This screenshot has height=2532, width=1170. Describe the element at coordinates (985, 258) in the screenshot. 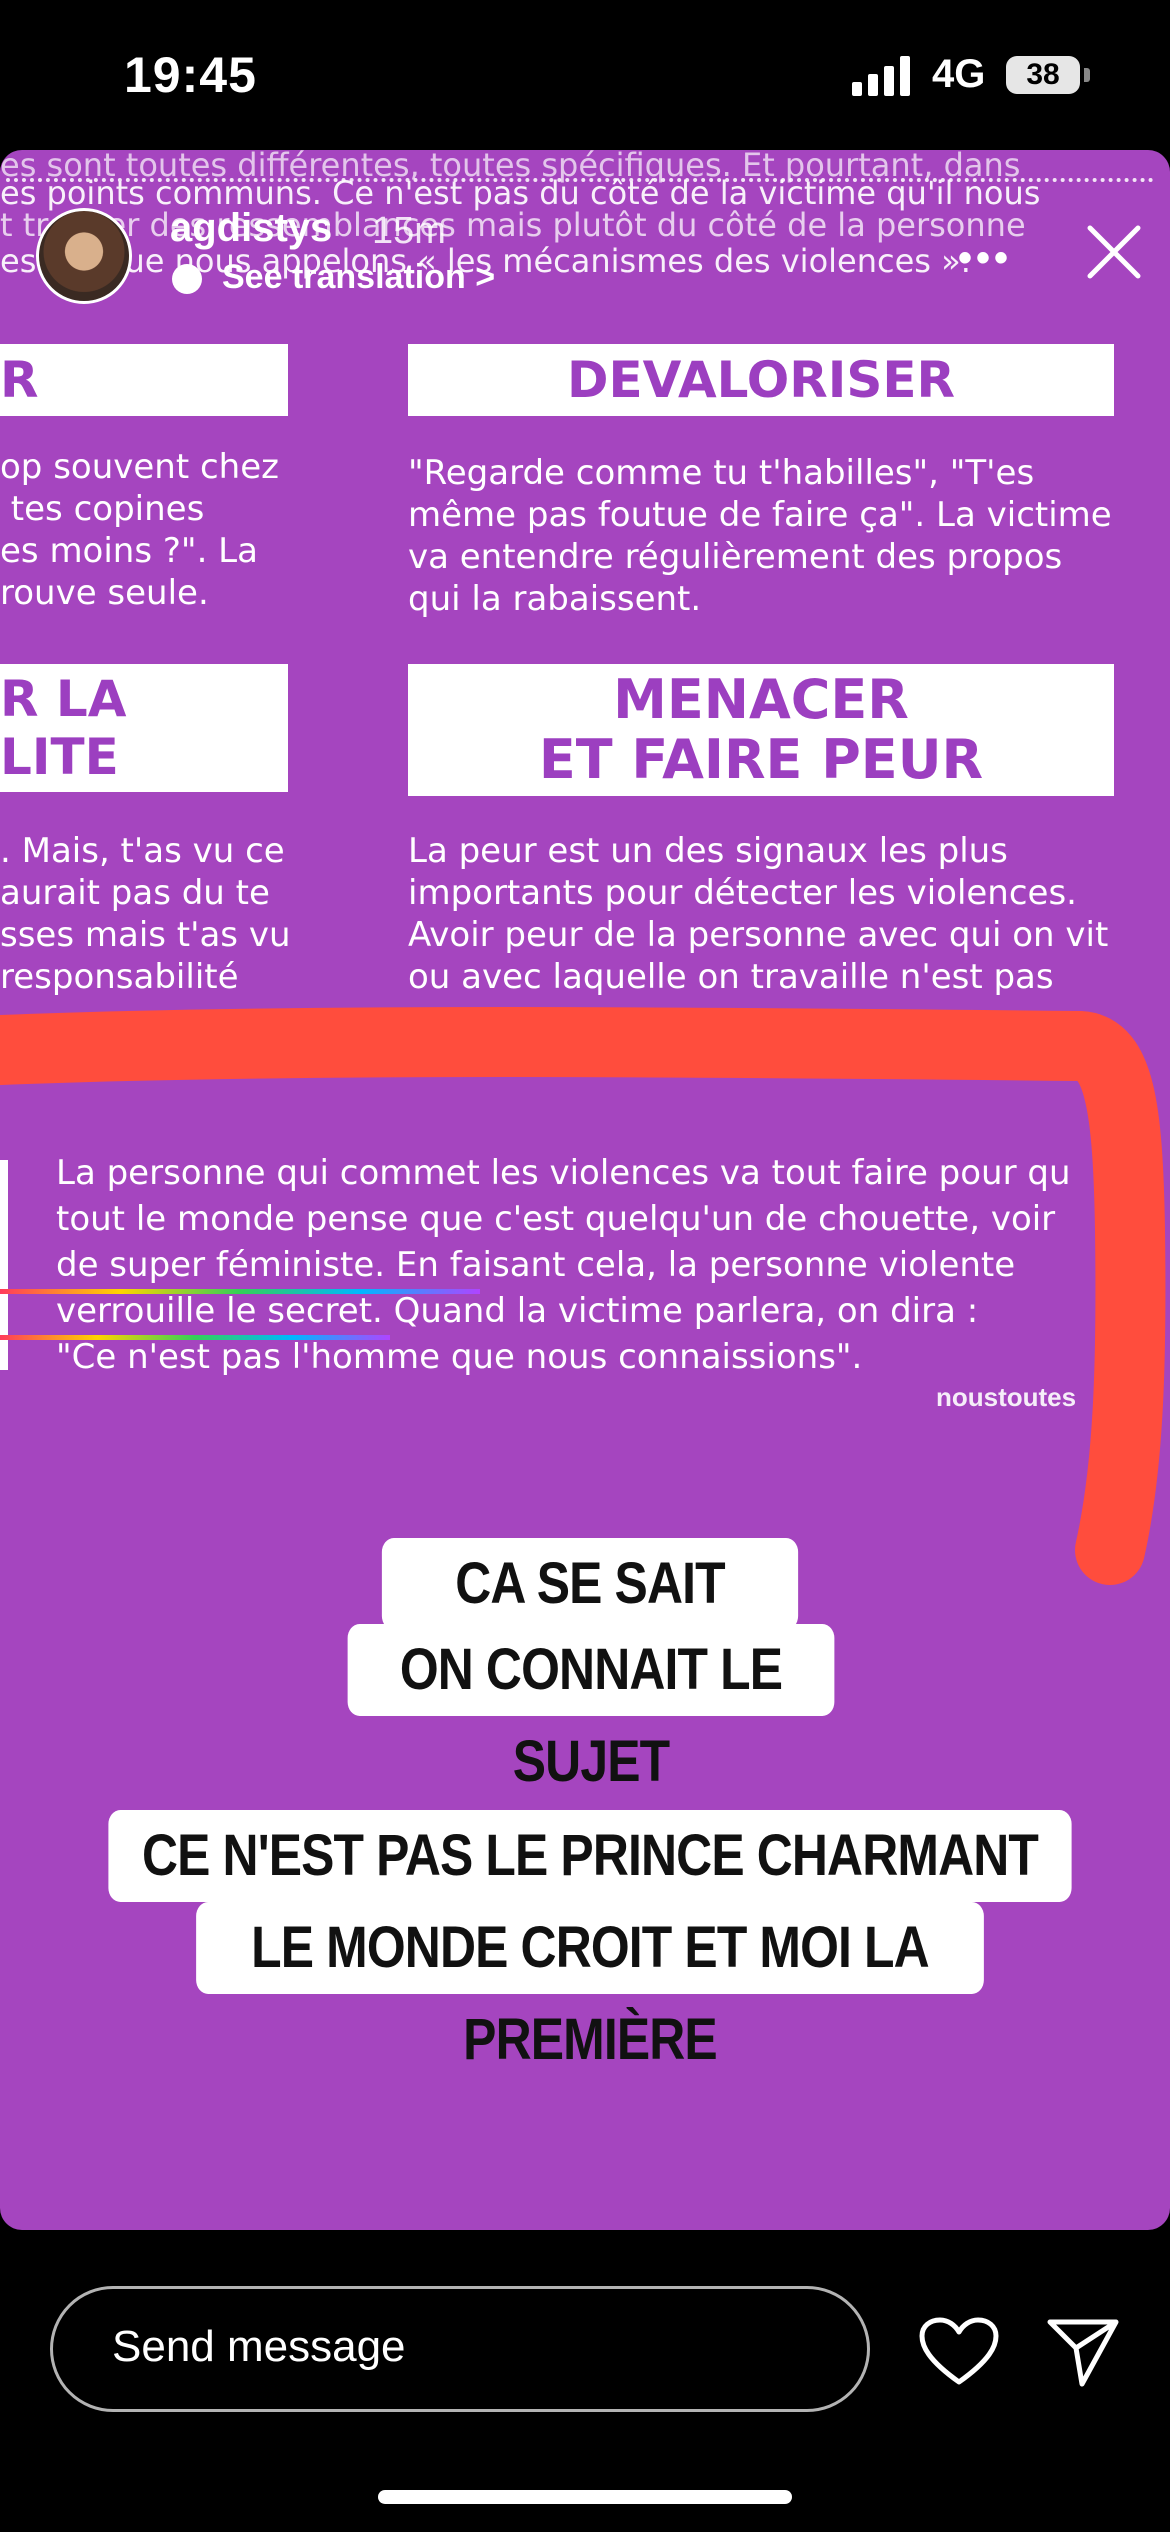

I see `more-icon: •••` at that location.